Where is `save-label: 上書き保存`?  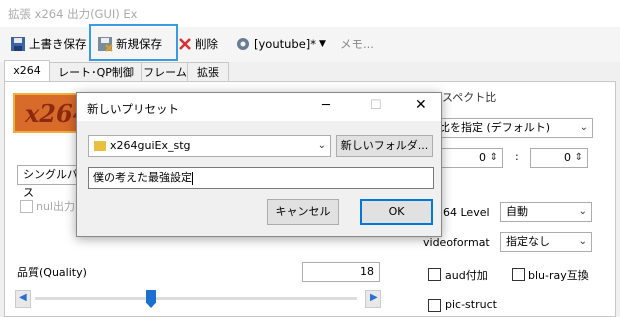
save-label: 上書き保存 is located at coordinates (58, 44).